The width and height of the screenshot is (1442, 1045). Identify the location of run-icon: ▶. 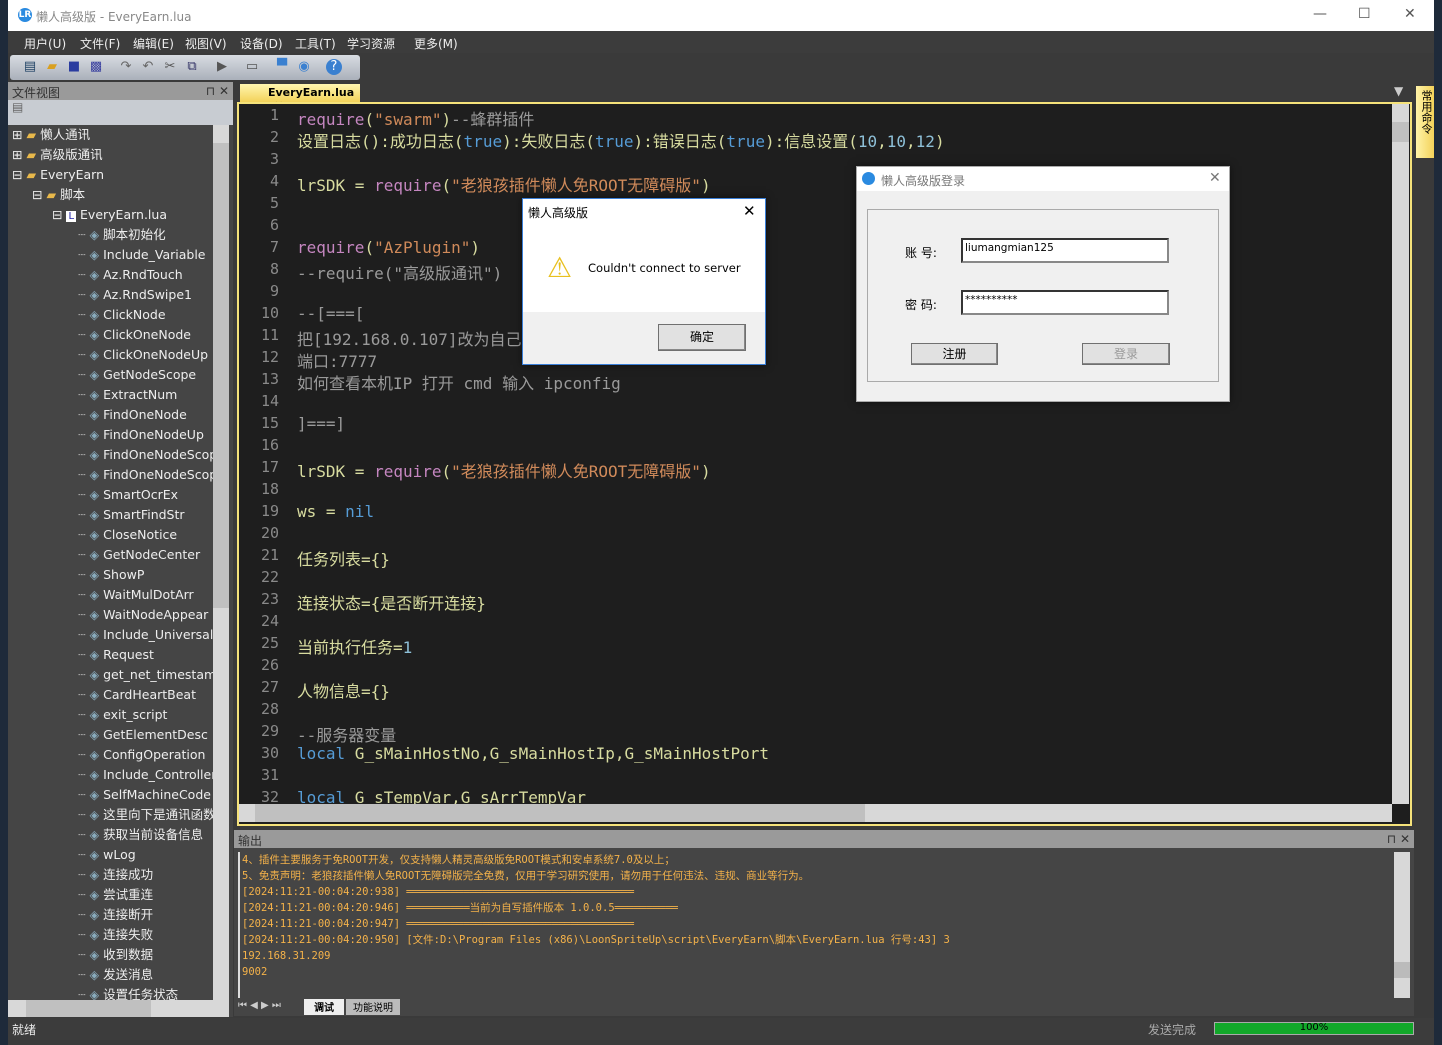
(222, 67).